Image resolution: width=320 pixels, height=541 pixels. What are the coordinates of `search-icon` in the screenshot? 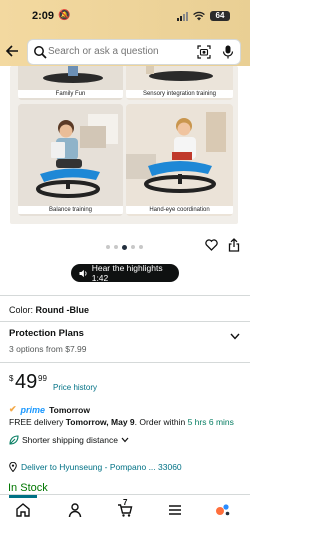 It's located at (40, 52).